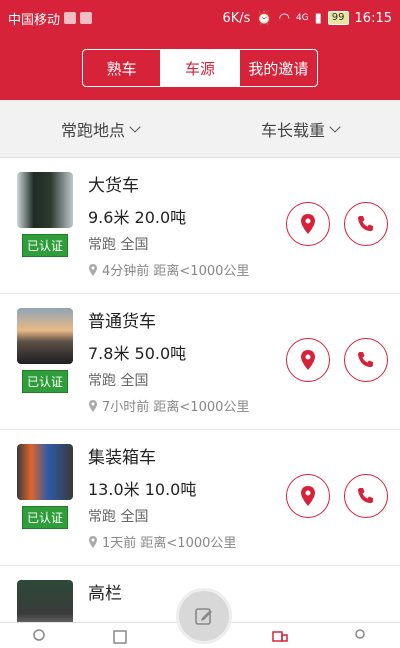  What do you see at coordinates (318, 18) in the screenshot?
I see `signal-icon: ▮` at bounding box center [318, 18].